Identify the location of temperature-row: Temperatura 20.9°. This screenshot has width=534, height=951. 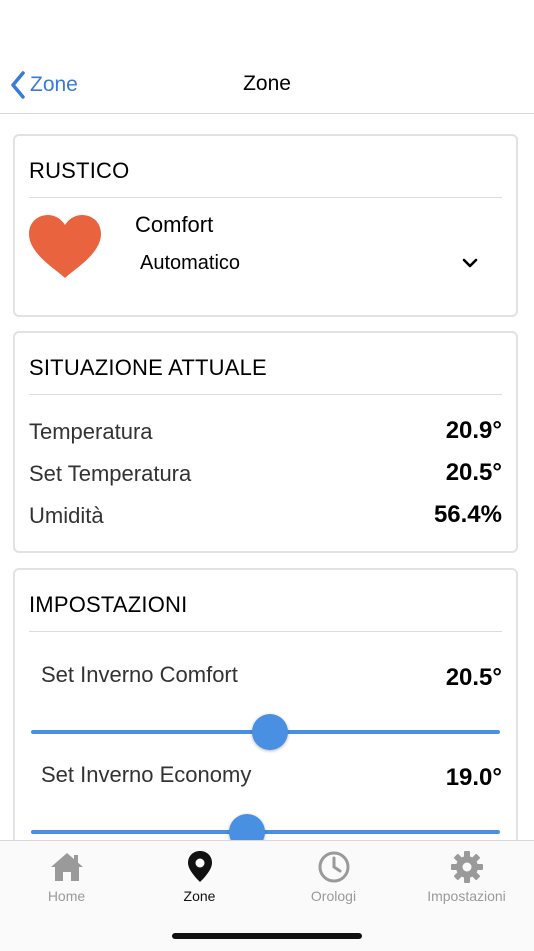
(265, 430).